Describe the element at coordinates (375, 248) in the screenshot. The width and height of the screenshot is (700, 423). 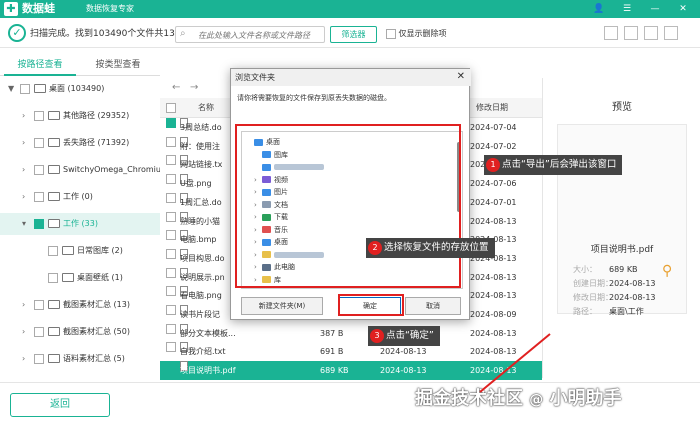
I see `callout-2-number: 2` at that location.